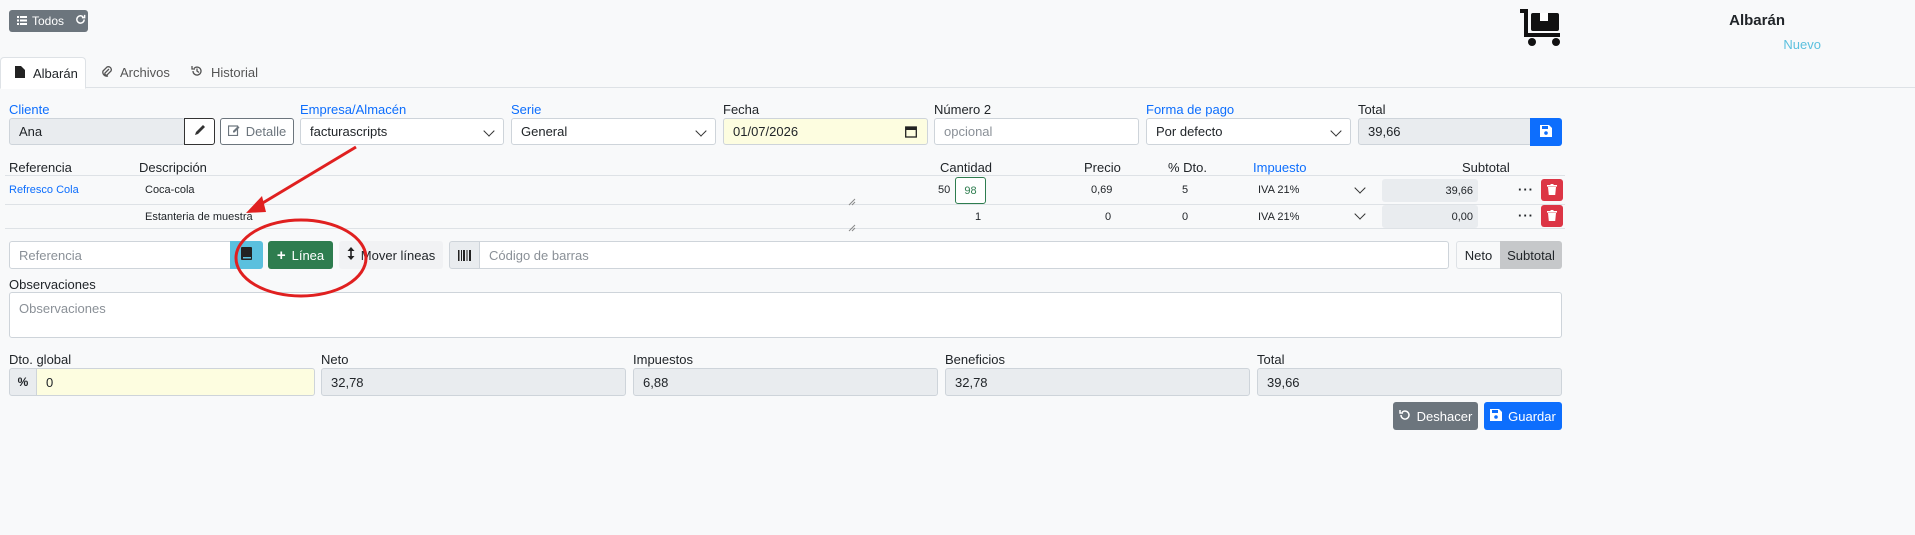  I want to click on guardar-label: Guardar, so click(1532, 416).